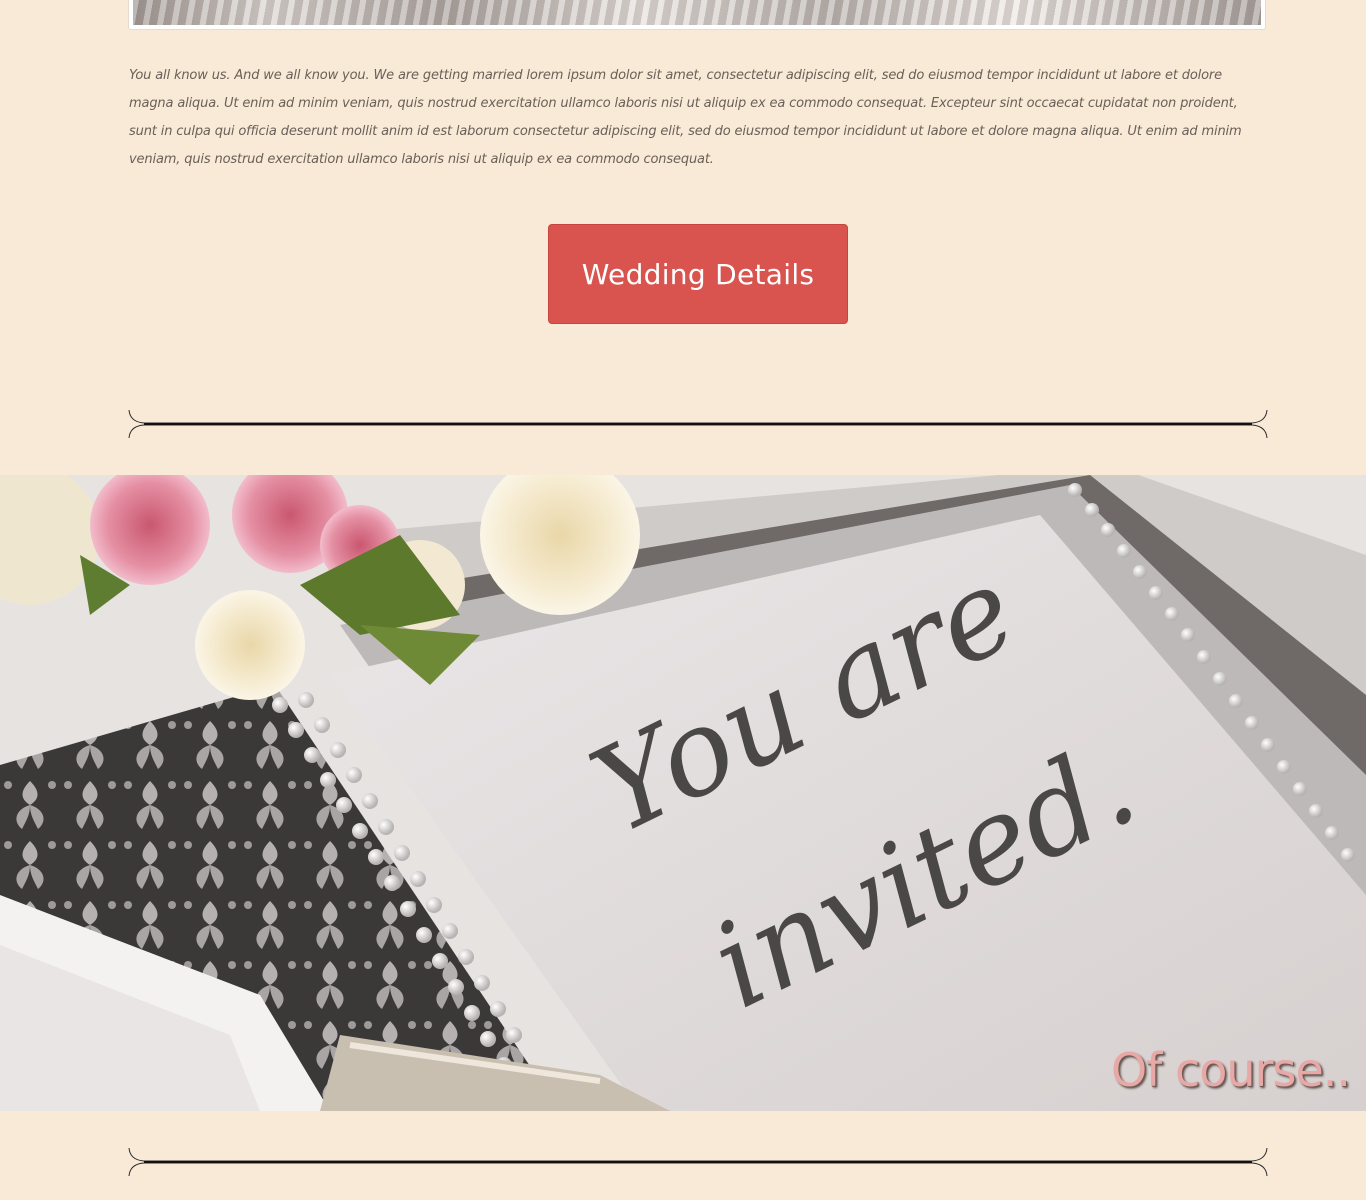 This screenshot has height=1200, width=1366. What do you see at coordinates (697, 12) in the screenshot?
I see `top-photo` at bounding box center [697, 12].